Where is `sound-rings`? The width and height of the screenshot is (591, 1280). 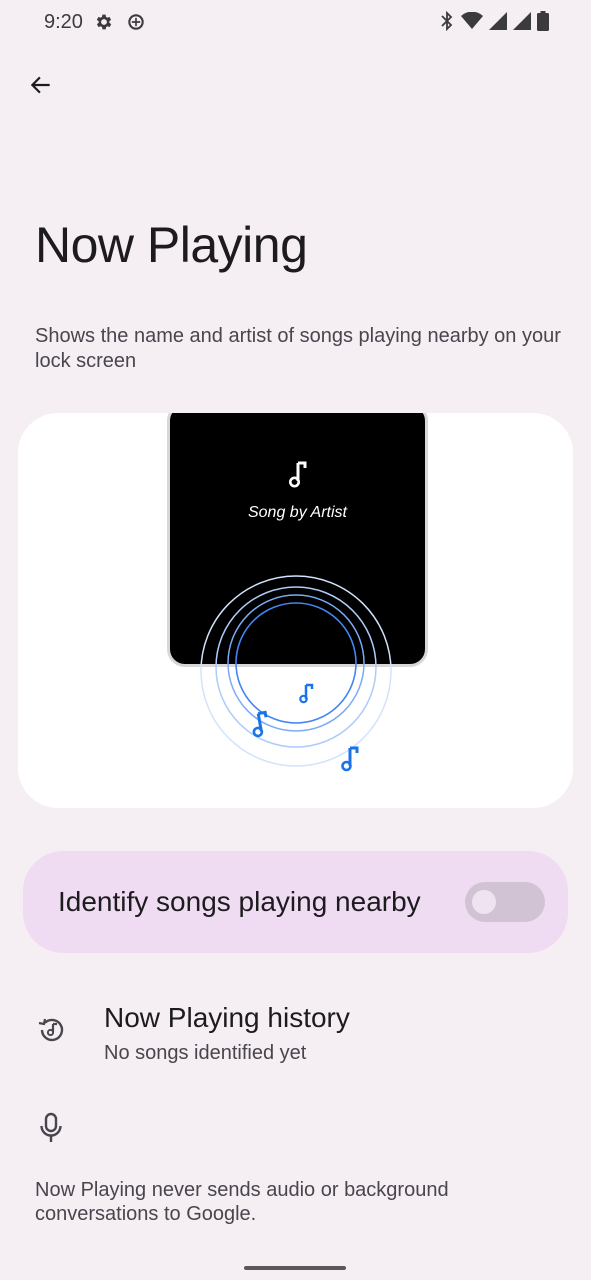
sound-rings is located at coordinates (296, 673).